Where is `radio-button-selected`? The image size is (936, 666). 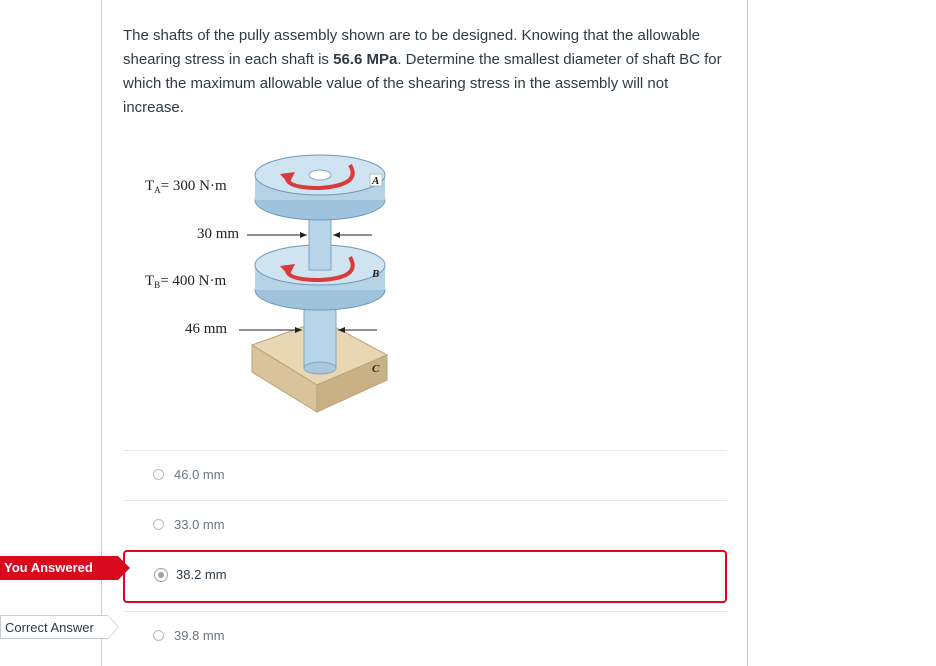
radio-button-selected is located at coordinates (161, 575).